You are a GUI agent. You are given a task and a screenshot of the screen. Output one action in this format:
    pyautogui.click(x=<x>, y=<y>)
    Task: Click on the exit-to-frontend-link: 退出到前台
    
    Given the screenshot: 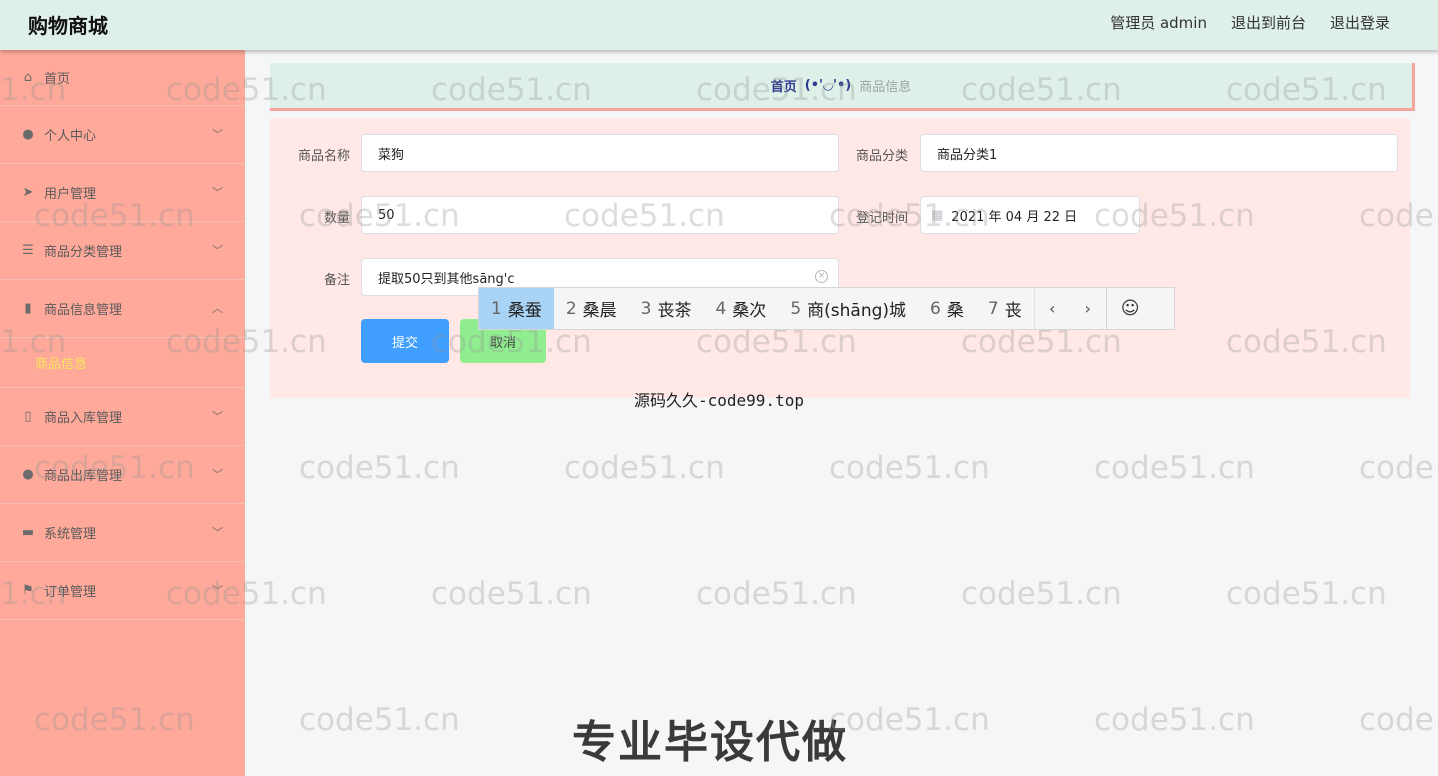 What is the action you would take?
    pyautogui.click(x=1268, y=22)
    